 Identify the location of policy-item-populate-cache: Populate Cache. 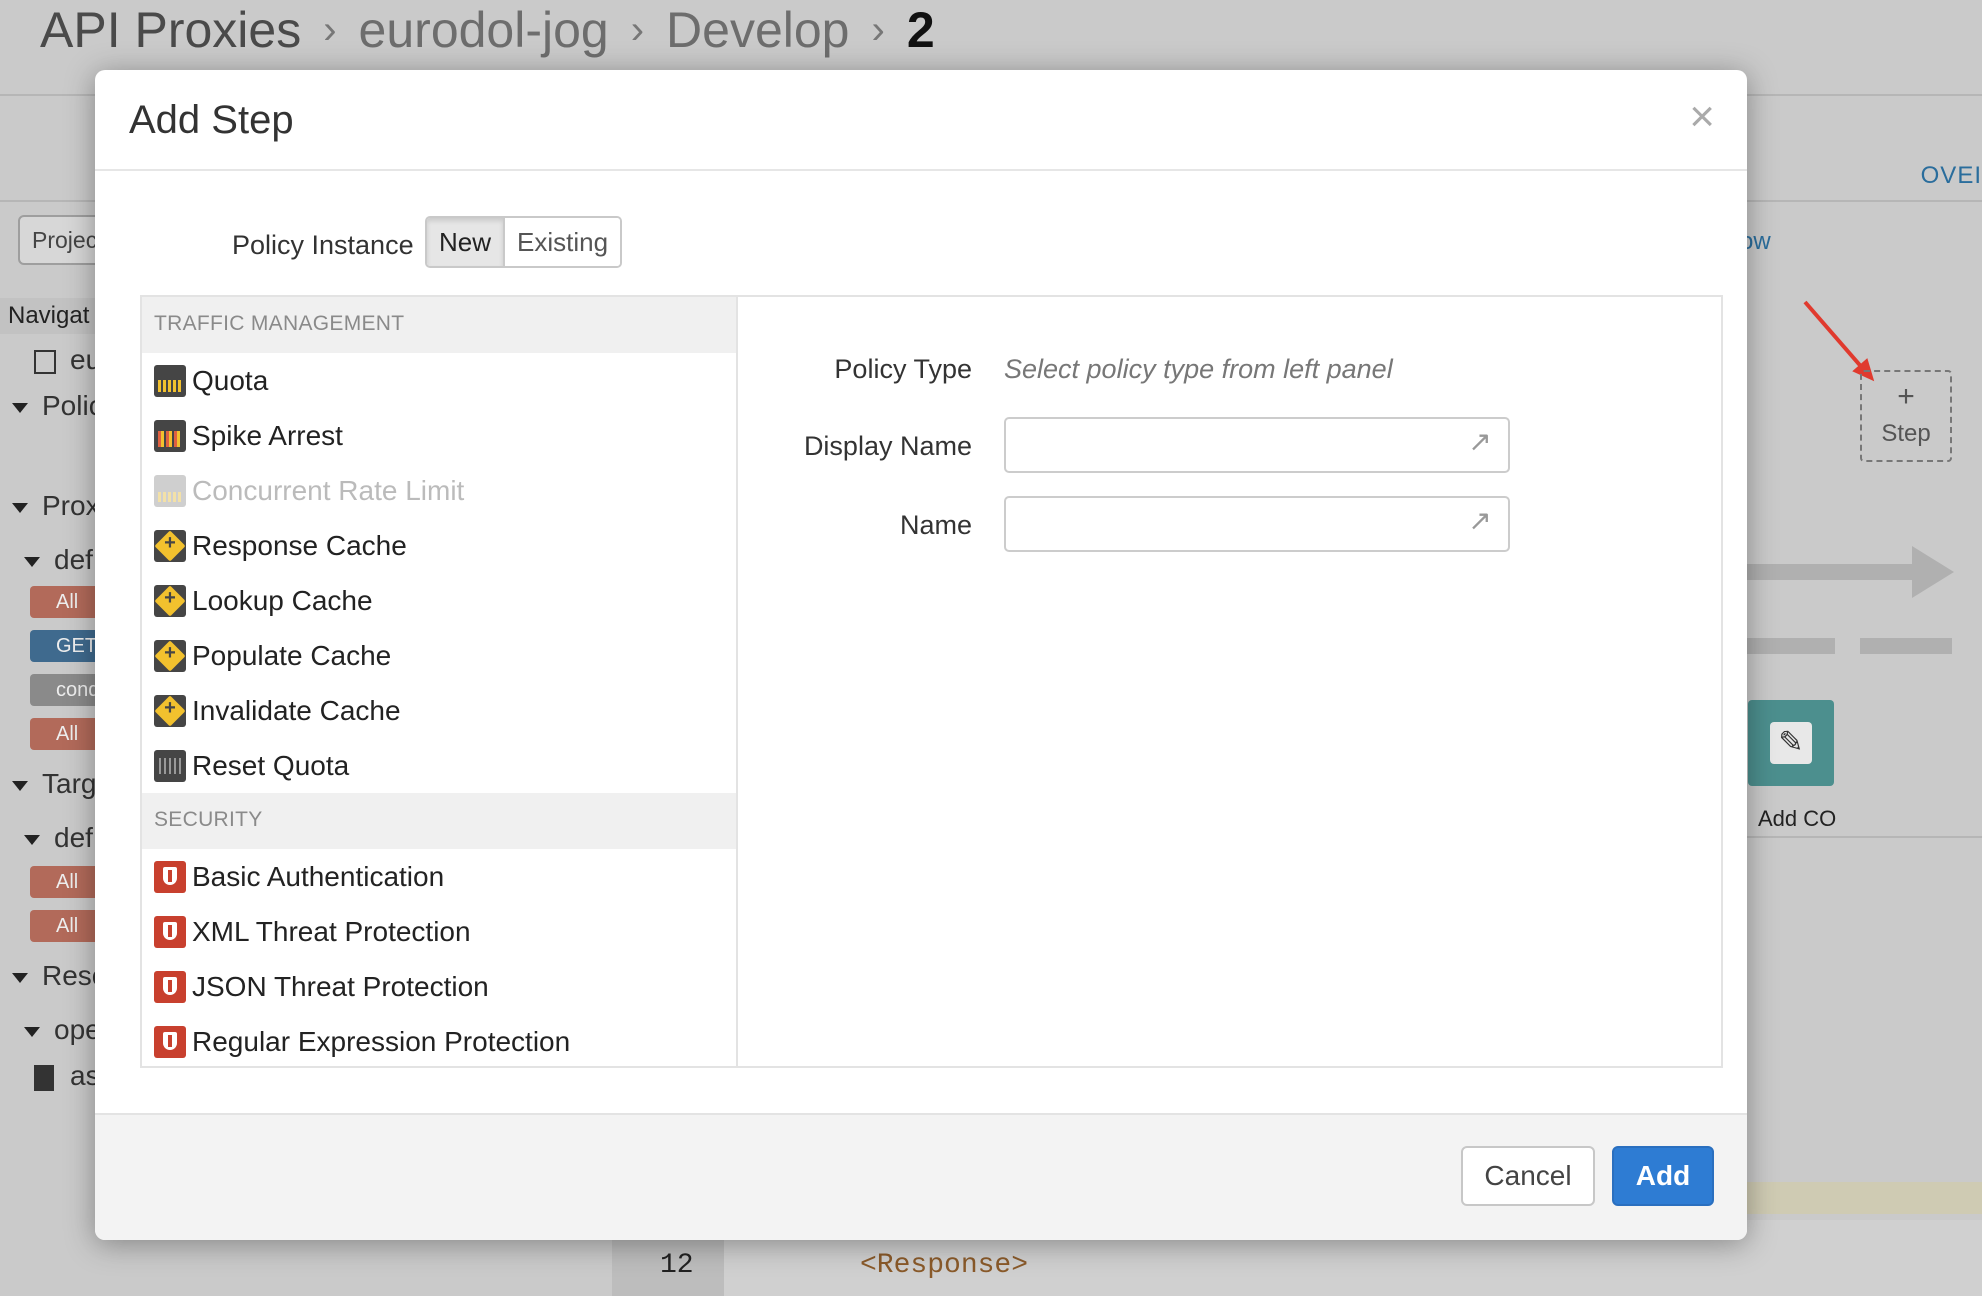
(439, 655).